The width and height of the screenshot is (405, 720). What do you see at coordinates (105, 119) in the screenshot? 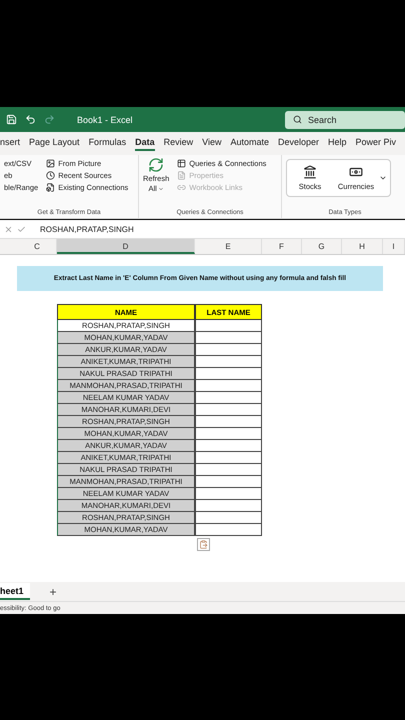
I see `window-title: Book1 - Excel` at bounding box center [105, 119].